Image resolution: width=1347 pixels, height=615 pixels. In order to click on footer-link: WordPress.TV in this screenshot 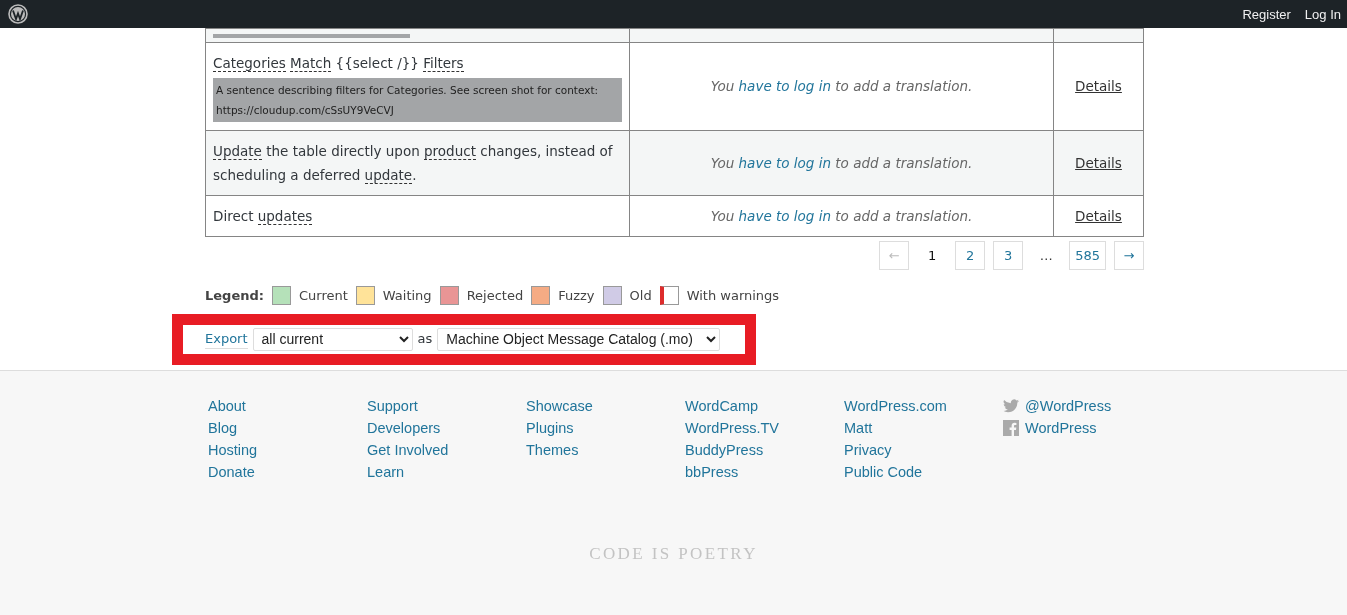, I will do `click(732, 427)`.